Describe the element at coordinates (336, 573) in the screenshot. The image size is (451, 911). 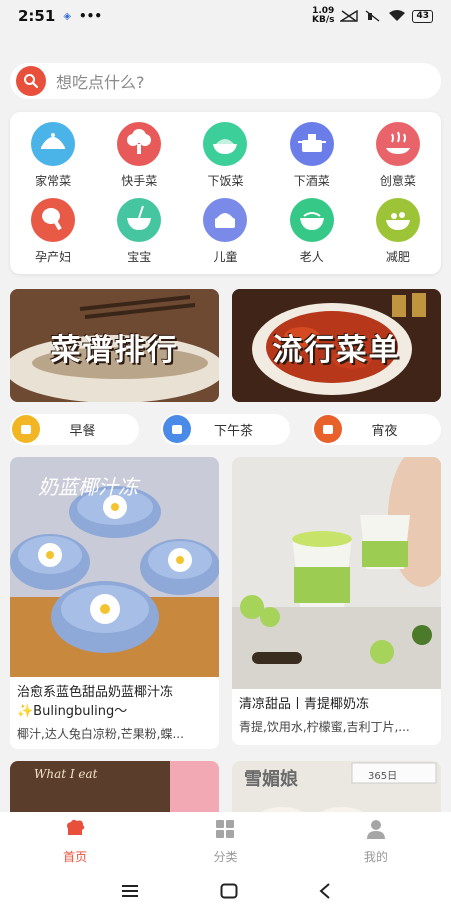
I see `recipe-image` at that location.